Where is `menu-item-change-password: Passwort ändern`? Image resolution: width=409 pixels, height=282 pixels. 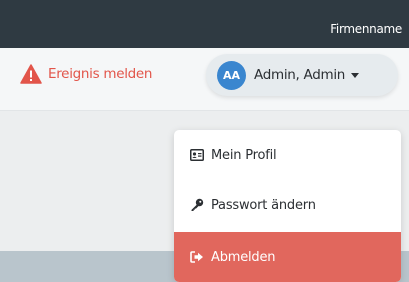
menu-item-change-password: Passwort ändern is located at coordinates (287, 205).